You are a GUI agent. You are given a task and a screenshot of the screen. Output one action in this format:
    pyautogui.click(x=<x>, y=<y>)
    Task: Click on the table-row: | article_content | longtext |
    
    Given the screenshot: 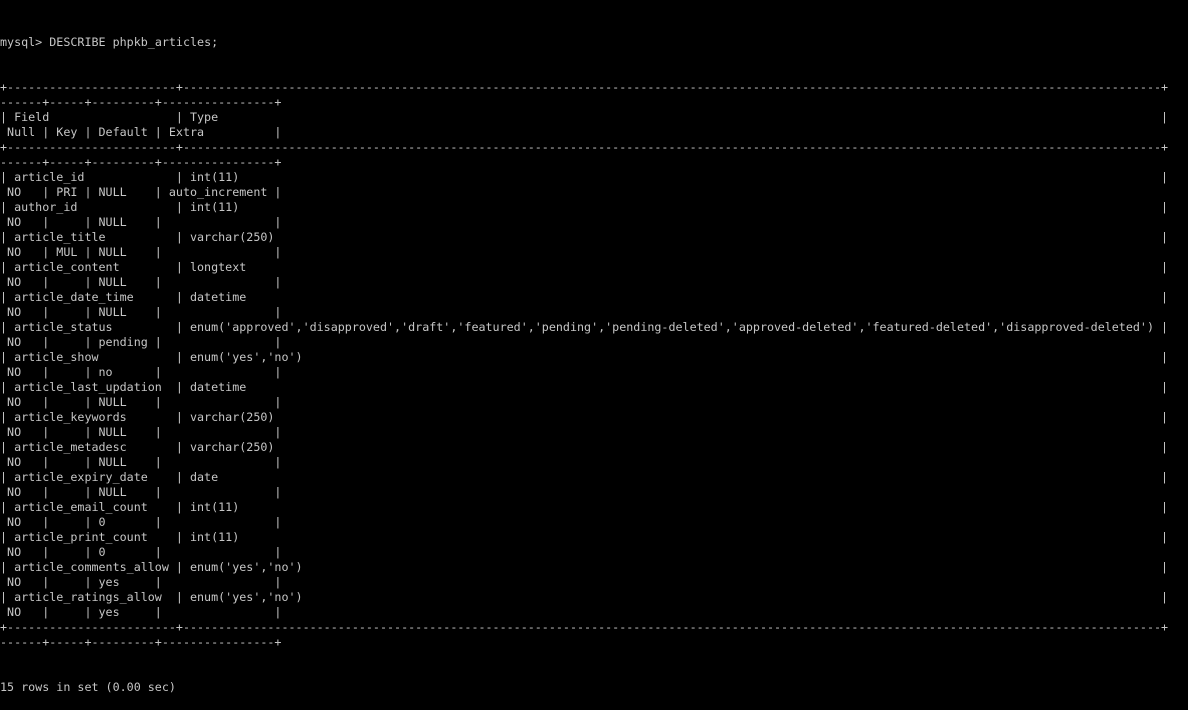 What is the action you would take?
    pyautogui.click(x=584, y=267)
    